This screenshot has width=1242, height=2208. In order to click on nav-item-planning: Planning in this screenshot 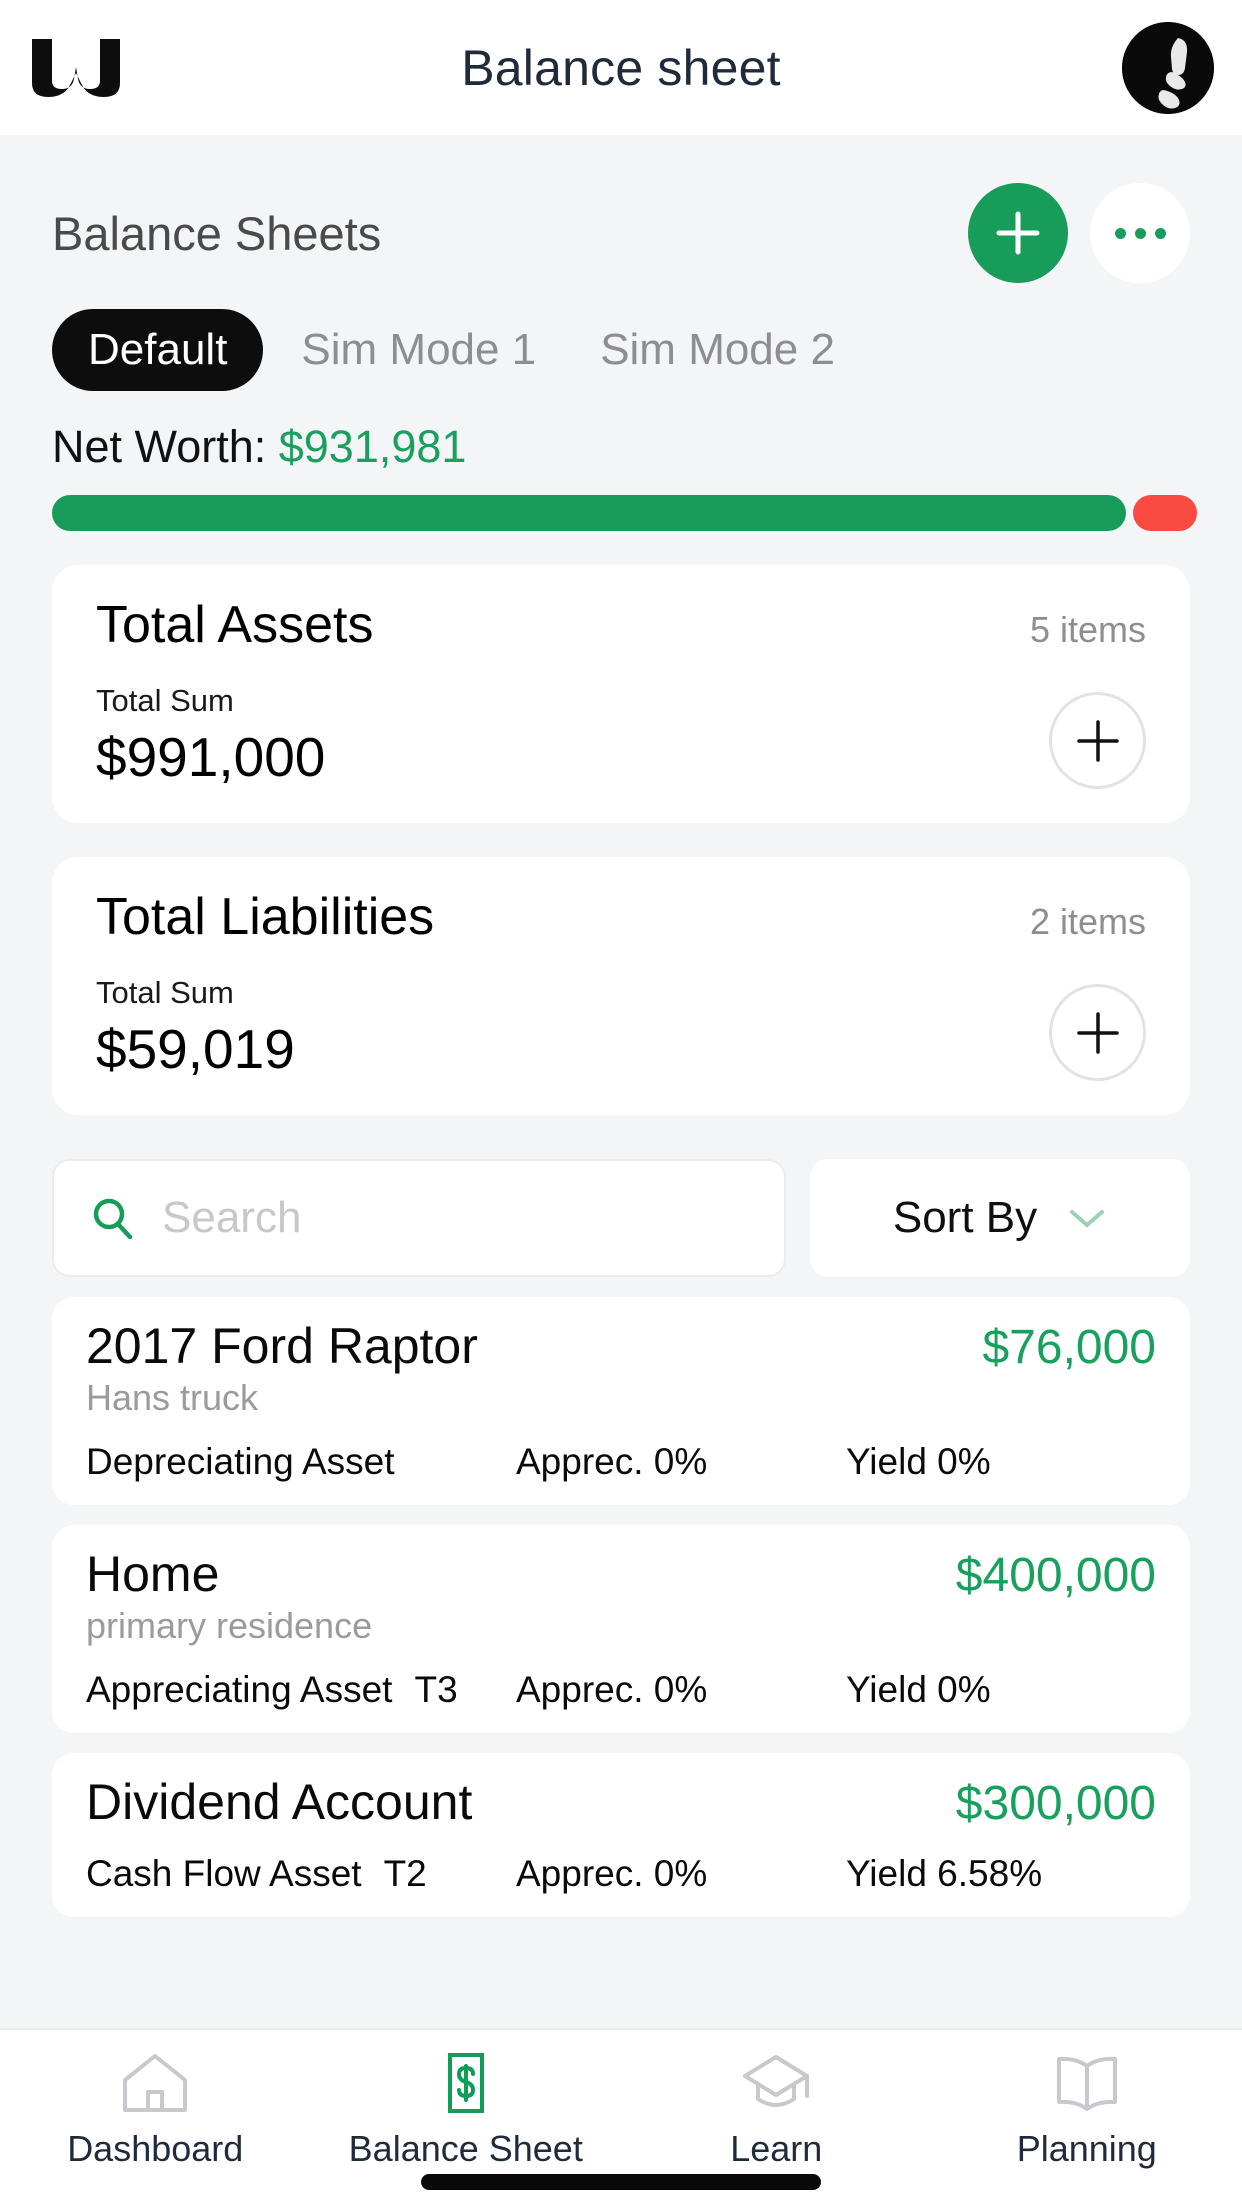, I will do `click(1087, 2111)`.